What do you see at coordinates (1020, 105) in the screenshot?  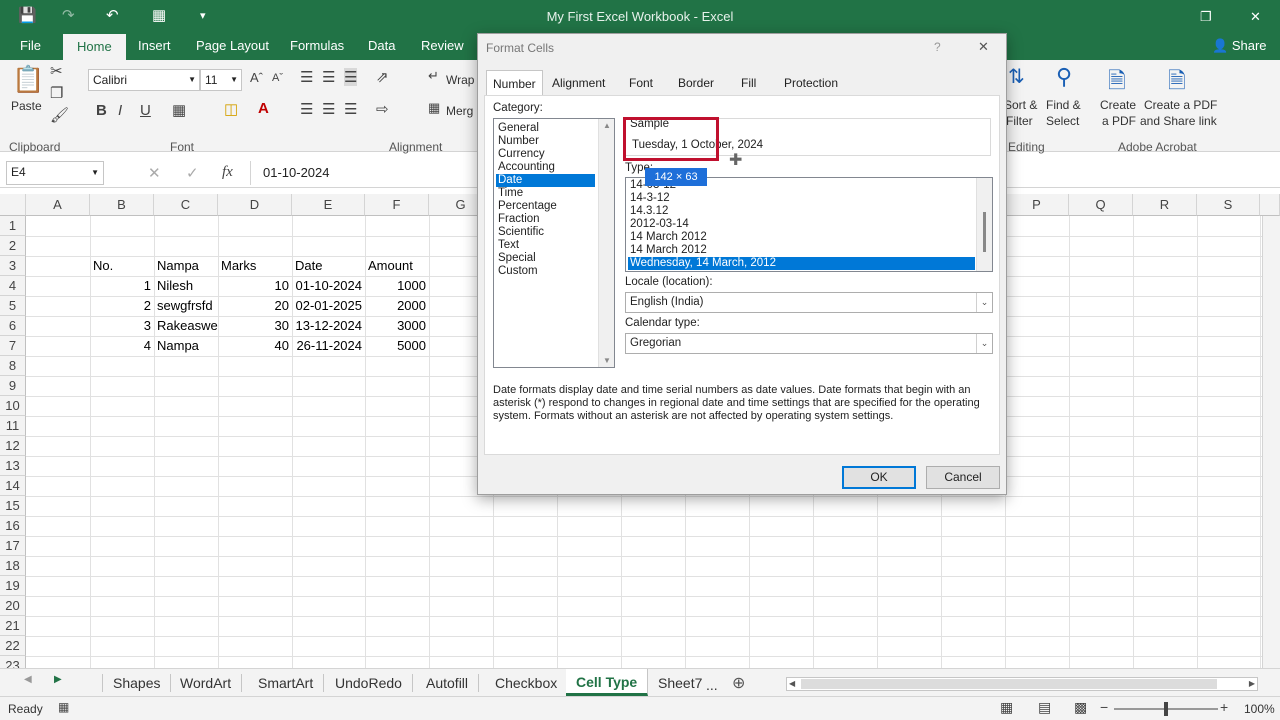 I see `sort-label-1: Sort &` at bounding box center [1020, 105].